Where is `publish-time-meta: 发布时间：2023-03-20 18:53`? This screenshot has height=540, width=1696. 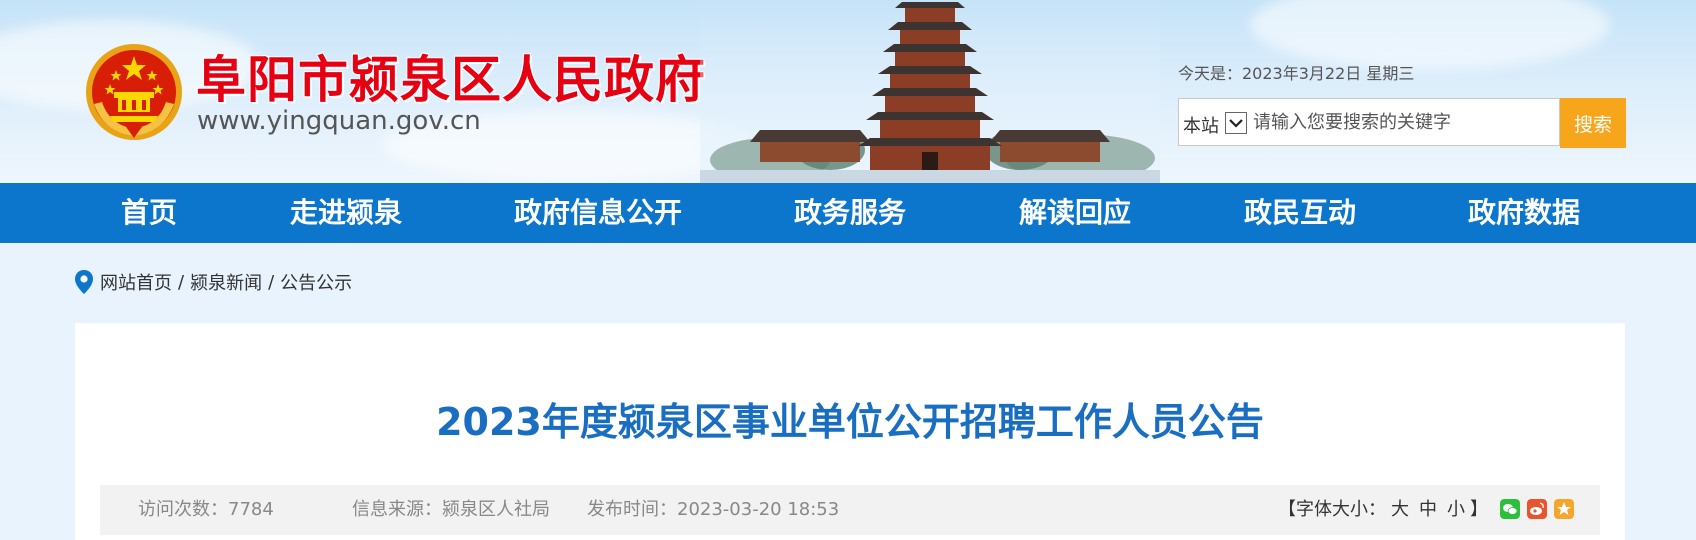
publish-time-meta: 发布时间：2023-03-20 18:53 is located at coordinates (713, 510).